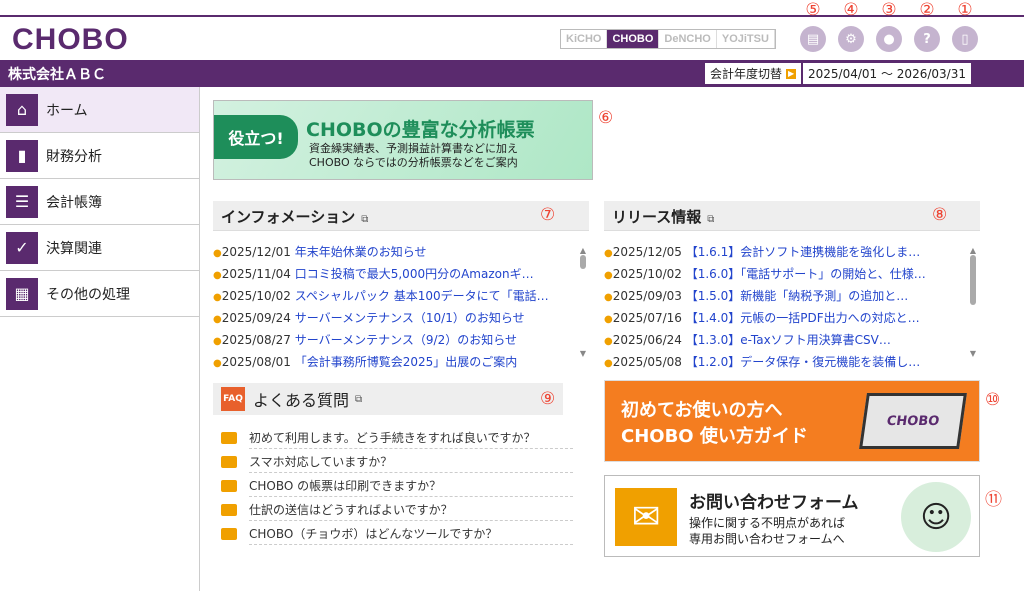 This screenshot has height=591, width=1024. I want to click on sidebar-item-home: ⌂ ホーム, so click(99, 110).